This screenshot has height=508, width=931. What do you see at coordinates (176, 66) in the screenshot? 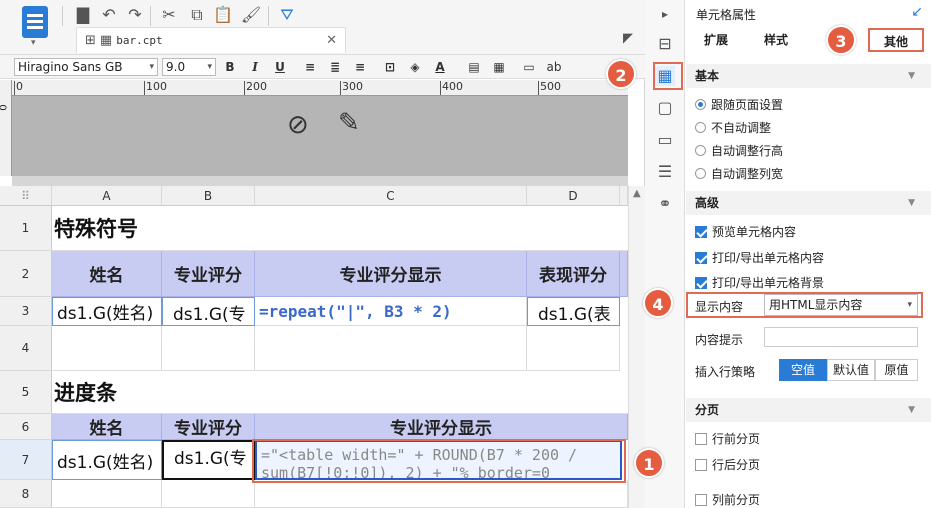
I see `font-size-value: 9.0` at bounding box center [176, 66].